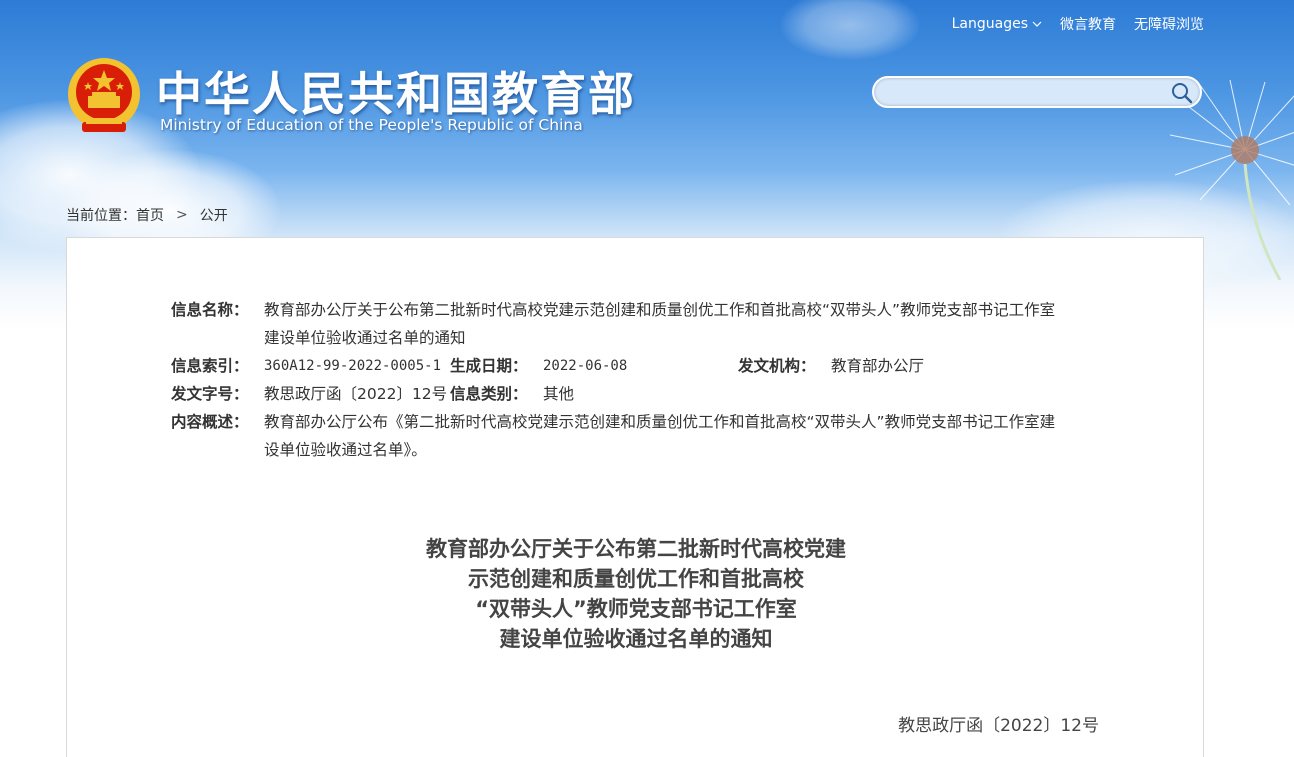 The height and width of the screenshot is (757, 1294). Describe the element at coordinates (636, 639) in the screenshot. I see `article-title-line: 建设单位验收通过名单的通知` at that location.